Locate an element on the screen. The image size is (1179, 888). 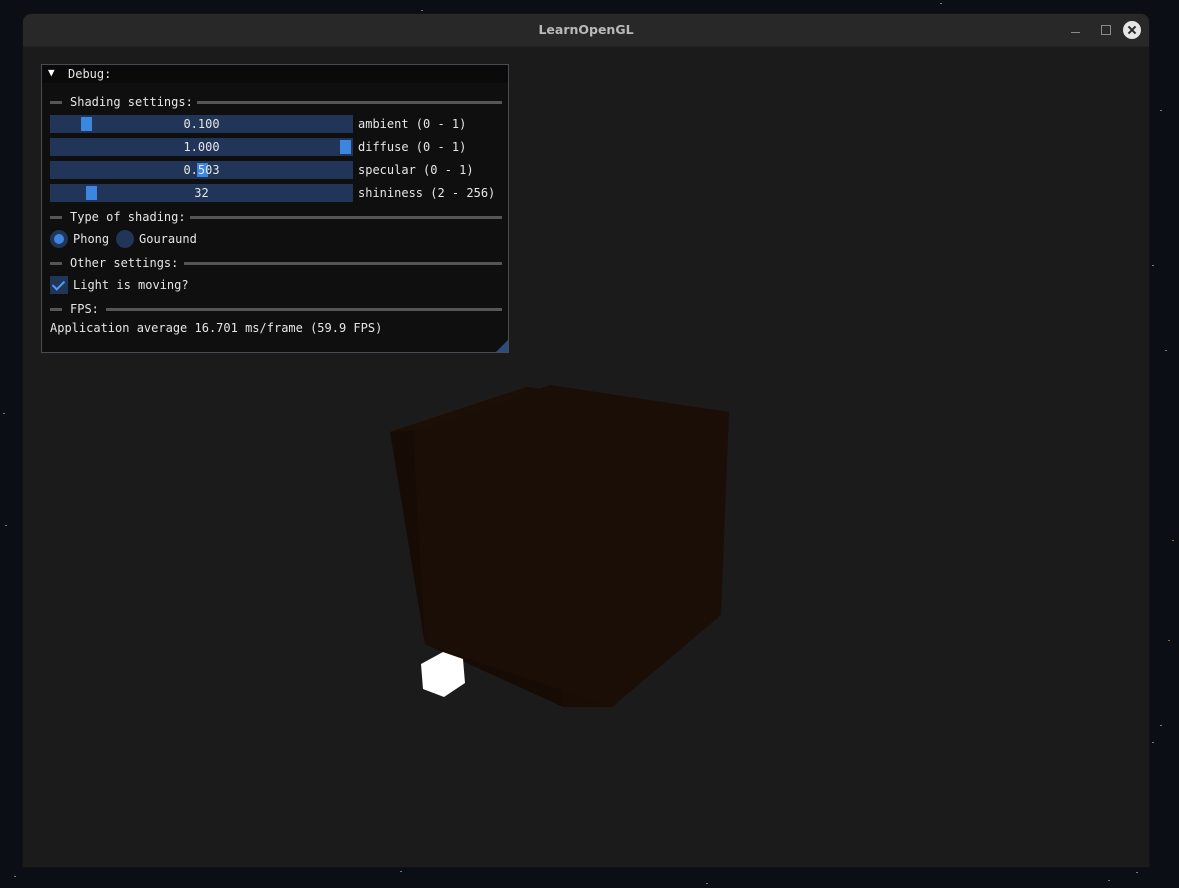
section-shading-settings: Shading settings: is located at coordinates (276, 102).